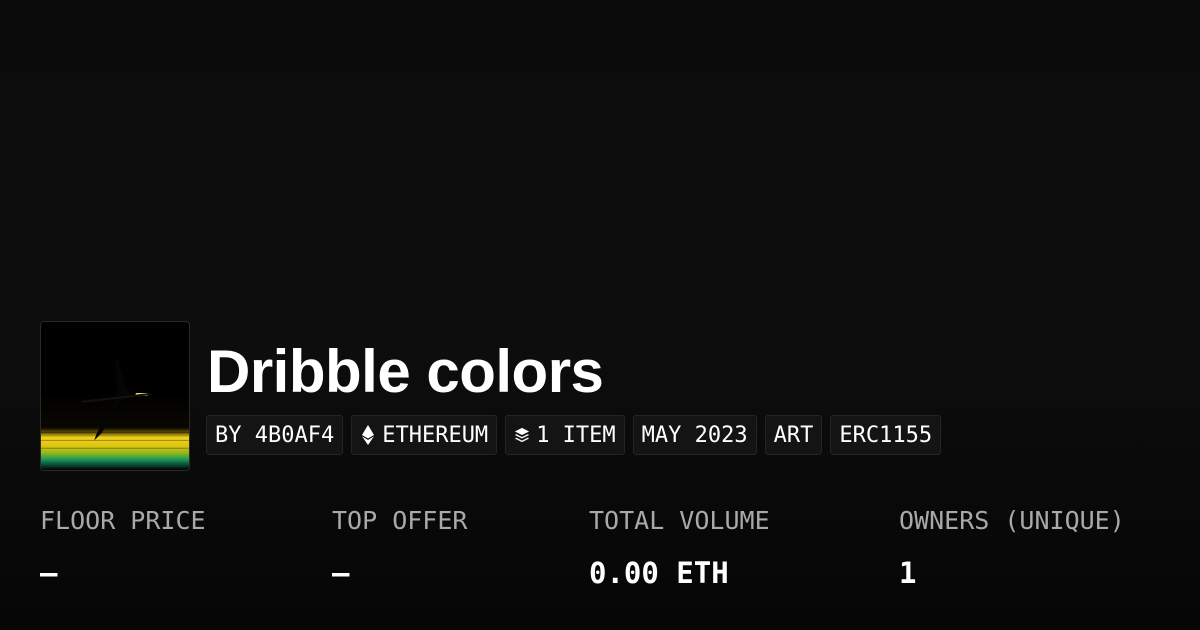 The height and width of the screenshot is (630, 1200). What do you see at coordinates (49, 573) in the screenshot?
I see `floor-price-value: –` at bounding box center [49, 573].